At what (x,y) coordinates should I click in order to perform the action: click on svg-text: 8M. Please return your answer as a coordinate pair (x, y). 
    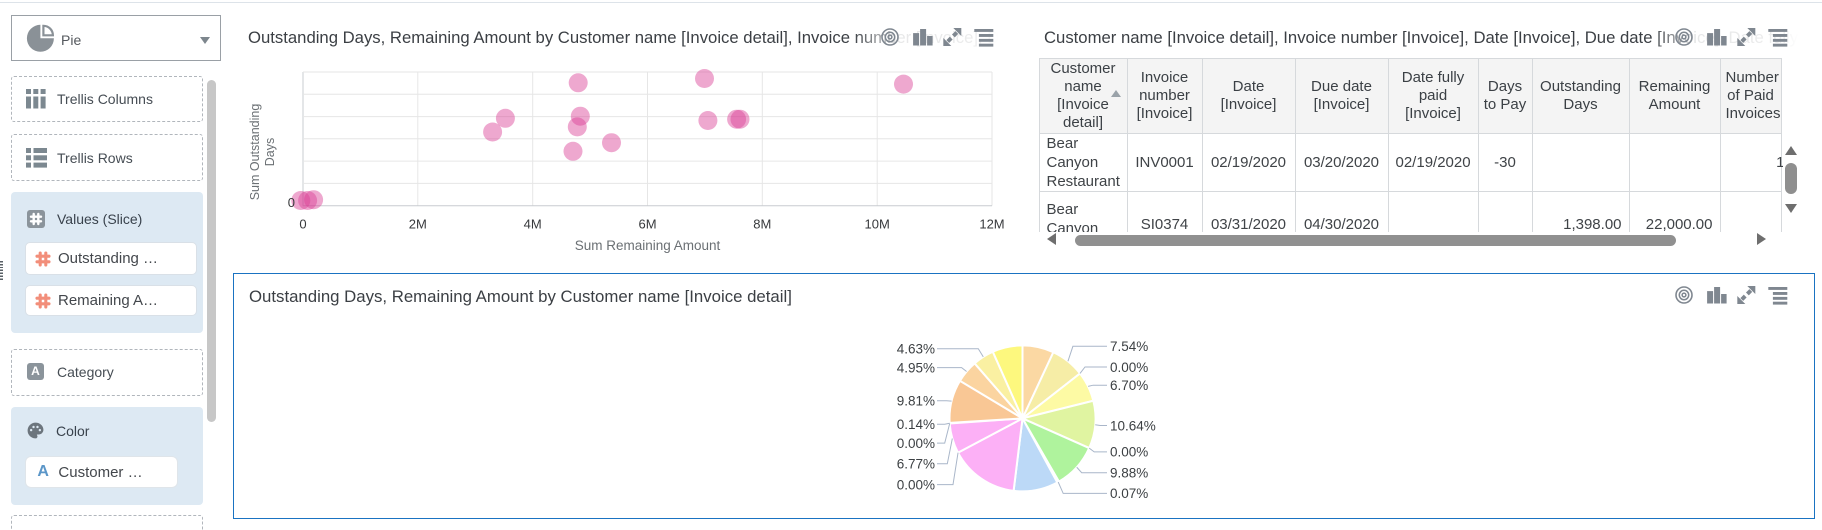
    Looking at the image, I should click on (762, 224).